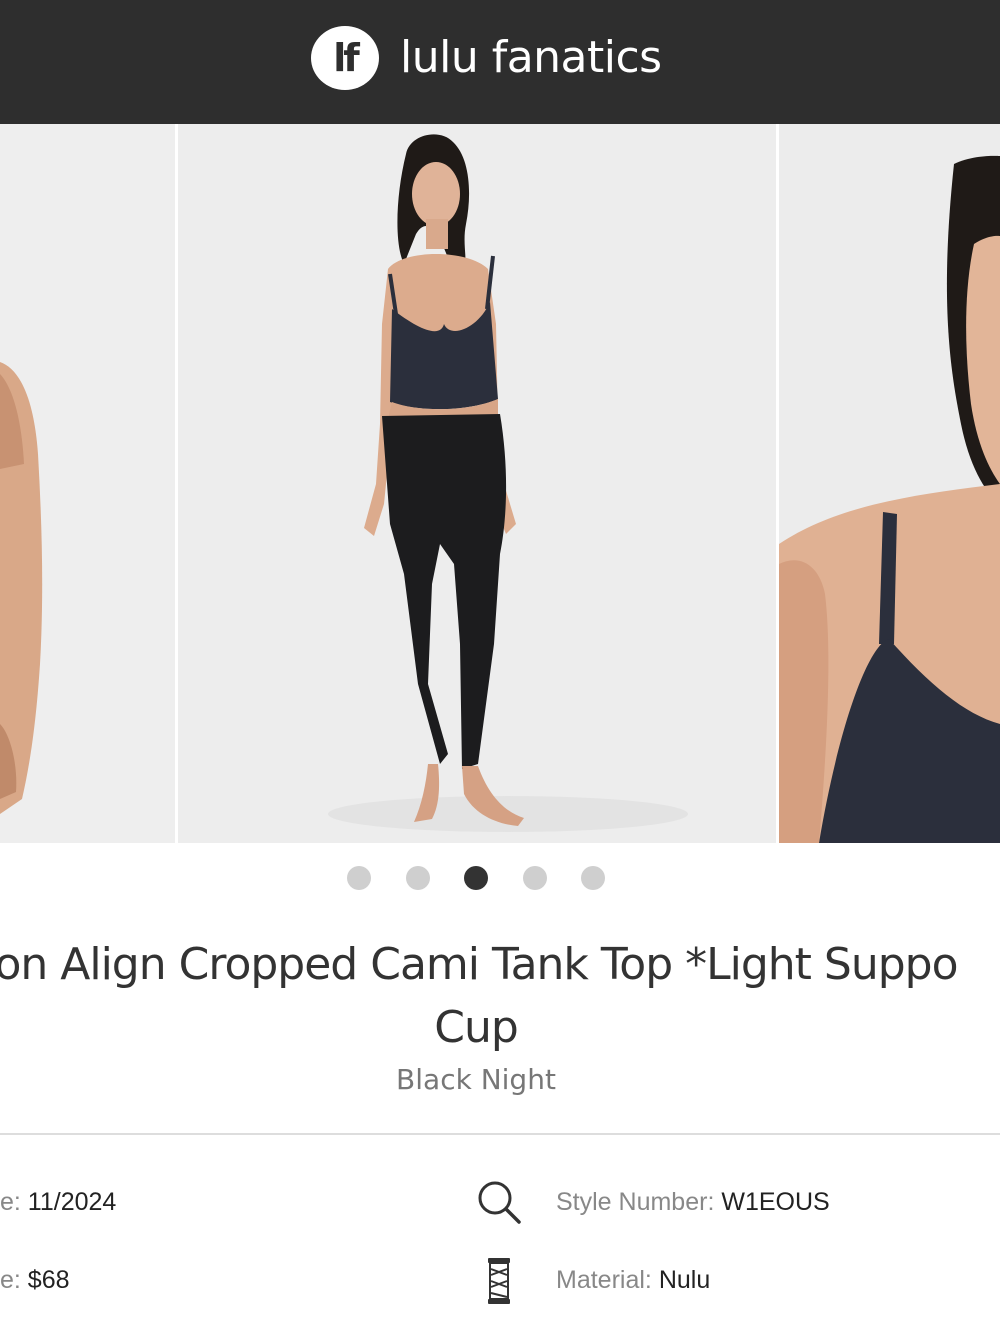 The height and width of the screenshot is (1333, 1000). I want to click on carousel-pagination, so click(500, 879).